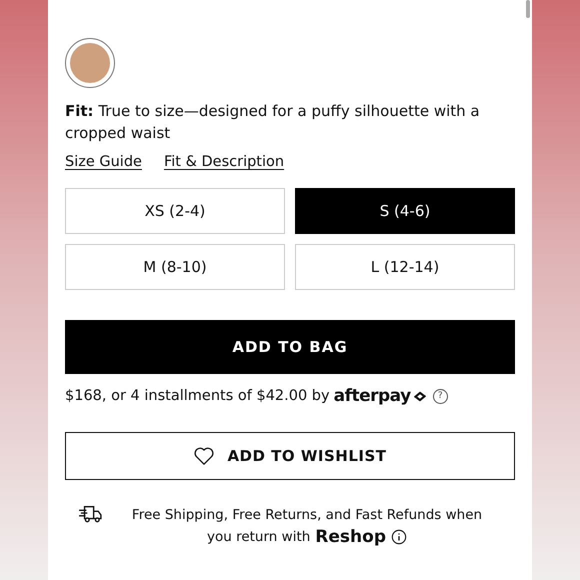 This screenshot has width=580, height=580. Describe the element at coordinates (273, 122) in the screenshot. I see `fit-description: Fit: True to size—designed for a puffy silhouette with a cropped waist` at that location.